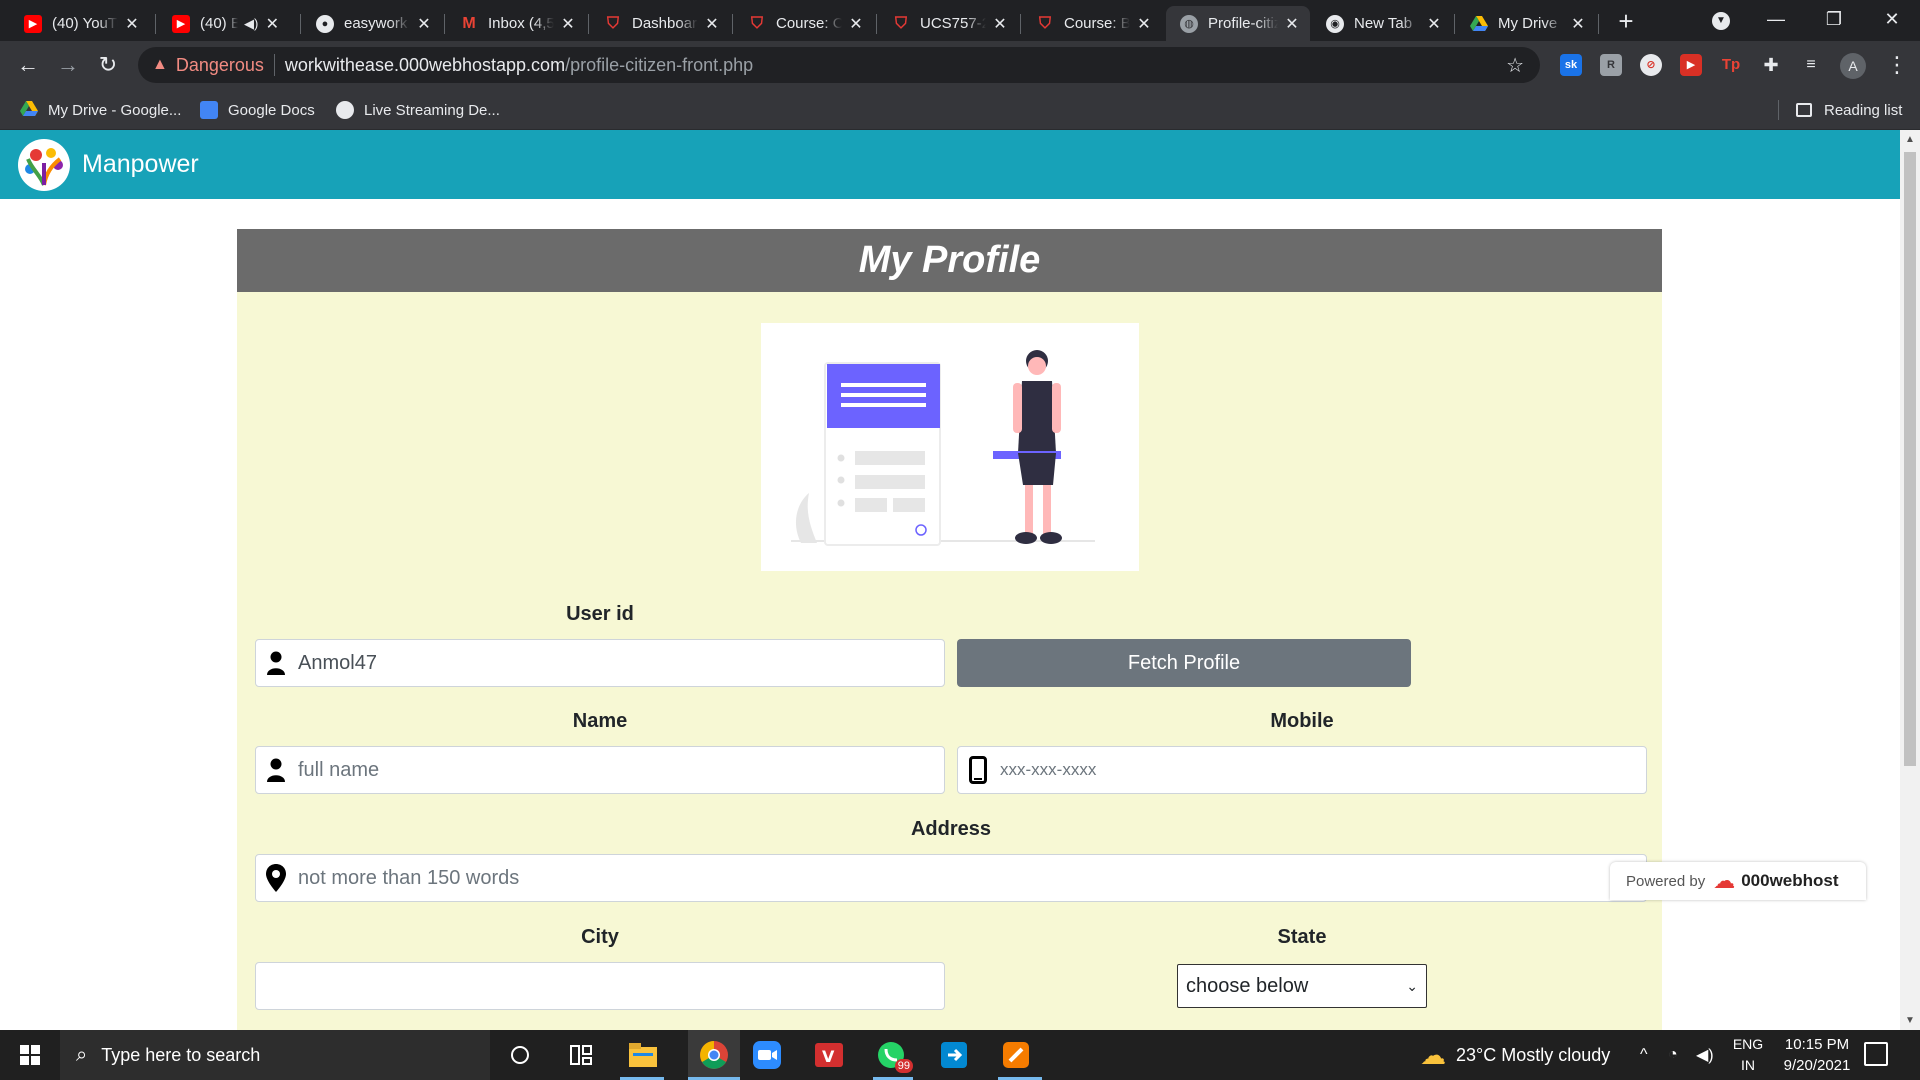 The width and height of the screenshot is (1920, 1080). I want to click on site-brand: Manpower, so click(140, 164).